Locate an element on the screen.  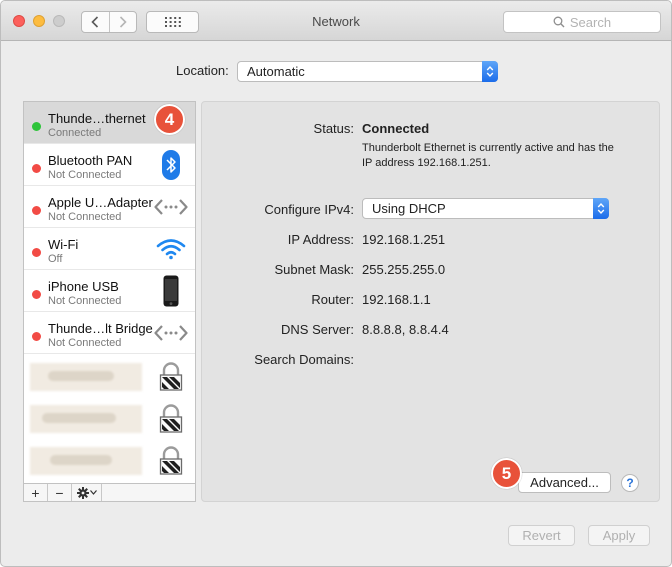
service-name: Apple U…Adapter is located at coordinates (100, 202).